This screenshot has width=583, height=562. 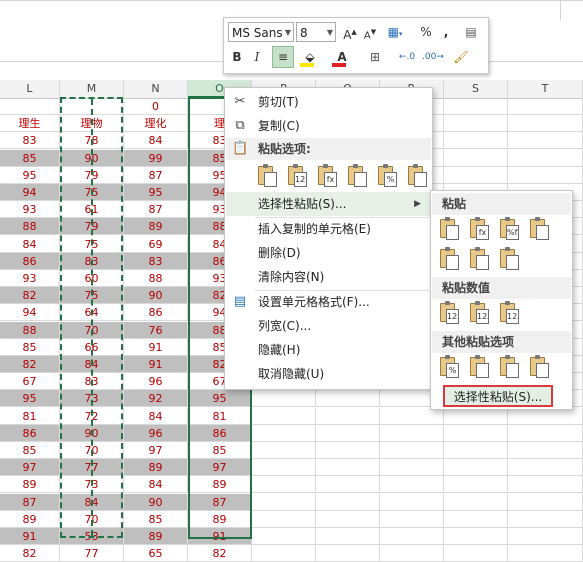 I want to click on grow-font-button: A▲, so click(x=350, y=32).